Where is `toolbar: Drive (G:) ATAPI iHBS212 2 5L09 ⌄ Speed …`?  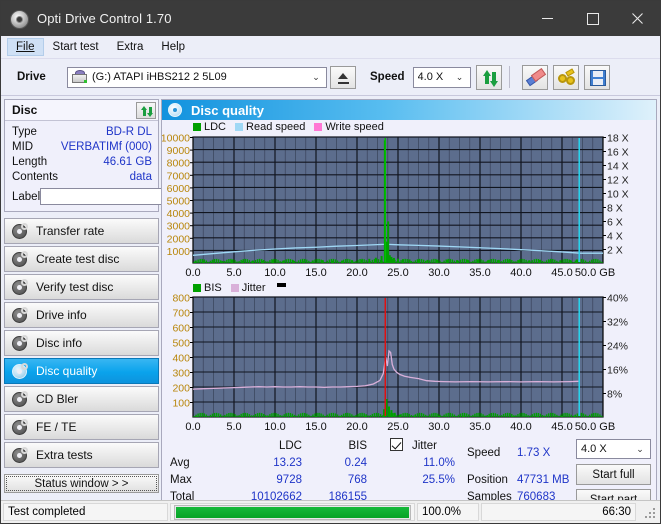 toolbar: Drive (G:) ATAPI iHBS212 2 5L09 ⌄ Speed … is located at coordinates (330, 77).